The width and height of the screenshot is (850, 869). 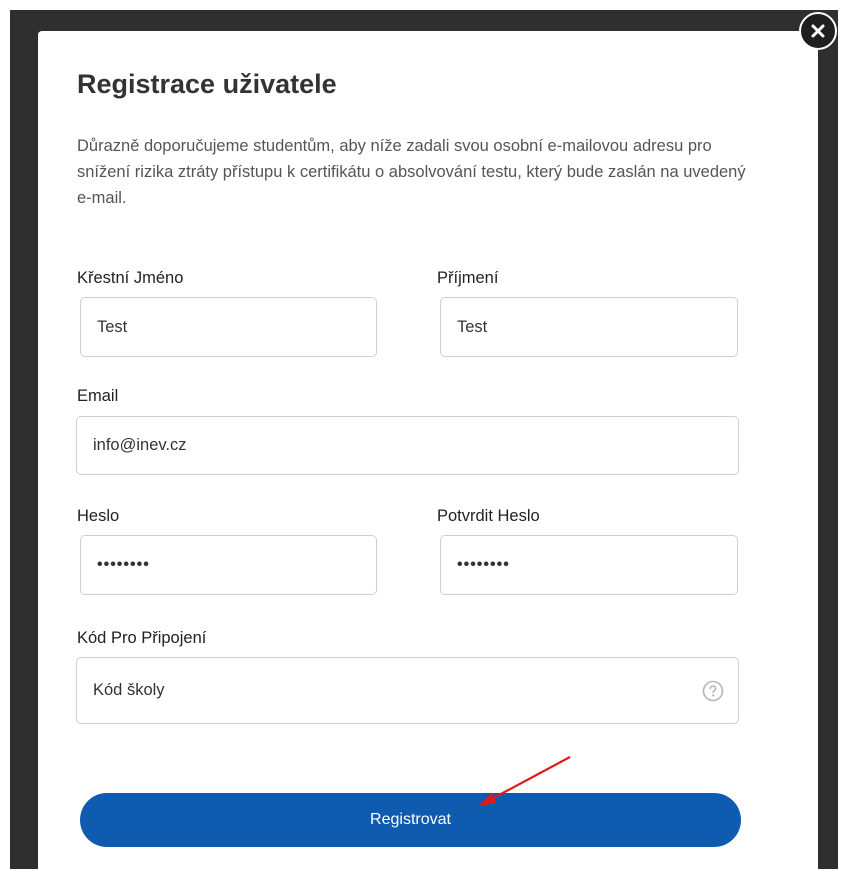 What do you see at coordinates (98, 516) in the screenshot?
I see `password-label: Heslo` at bounding box center [98, 516].